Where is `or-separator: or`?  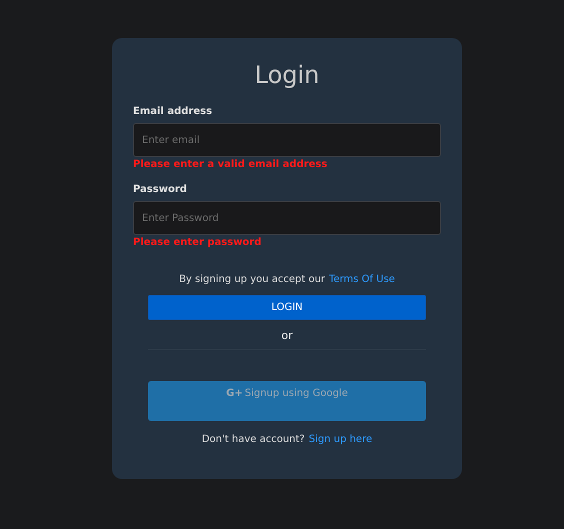 or-separator: or is located at coordinates (287, 335).